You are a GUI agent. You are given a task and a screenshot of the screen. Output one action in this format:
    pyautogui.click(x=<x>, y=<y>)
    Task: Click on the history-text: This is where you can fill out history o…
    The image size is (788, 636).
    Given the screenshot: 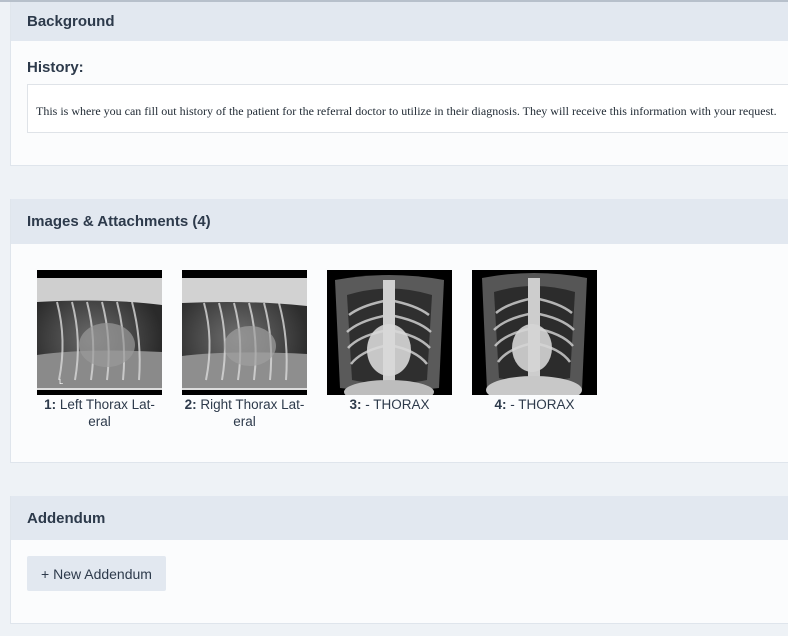 What is the action you would take?
    pyautogui.click(x=407, y=108)
    